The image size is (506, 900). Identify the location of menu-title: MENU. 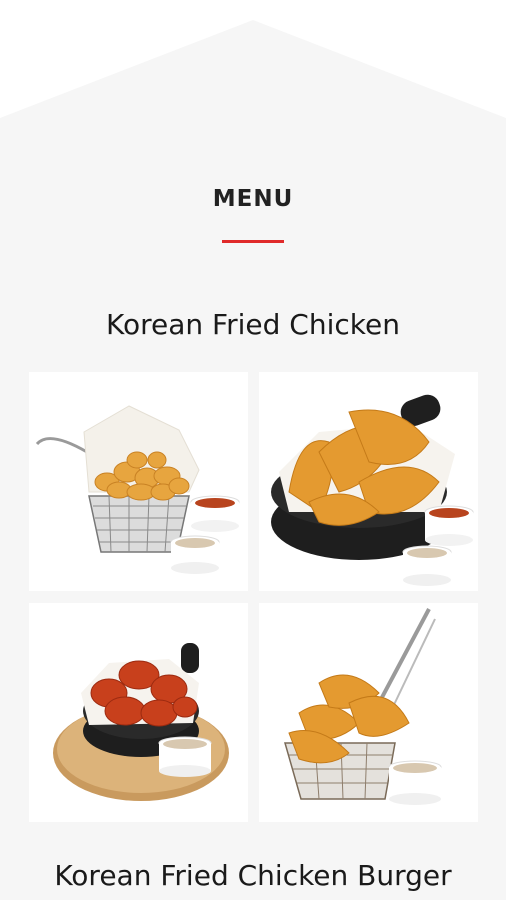
(253, 199).